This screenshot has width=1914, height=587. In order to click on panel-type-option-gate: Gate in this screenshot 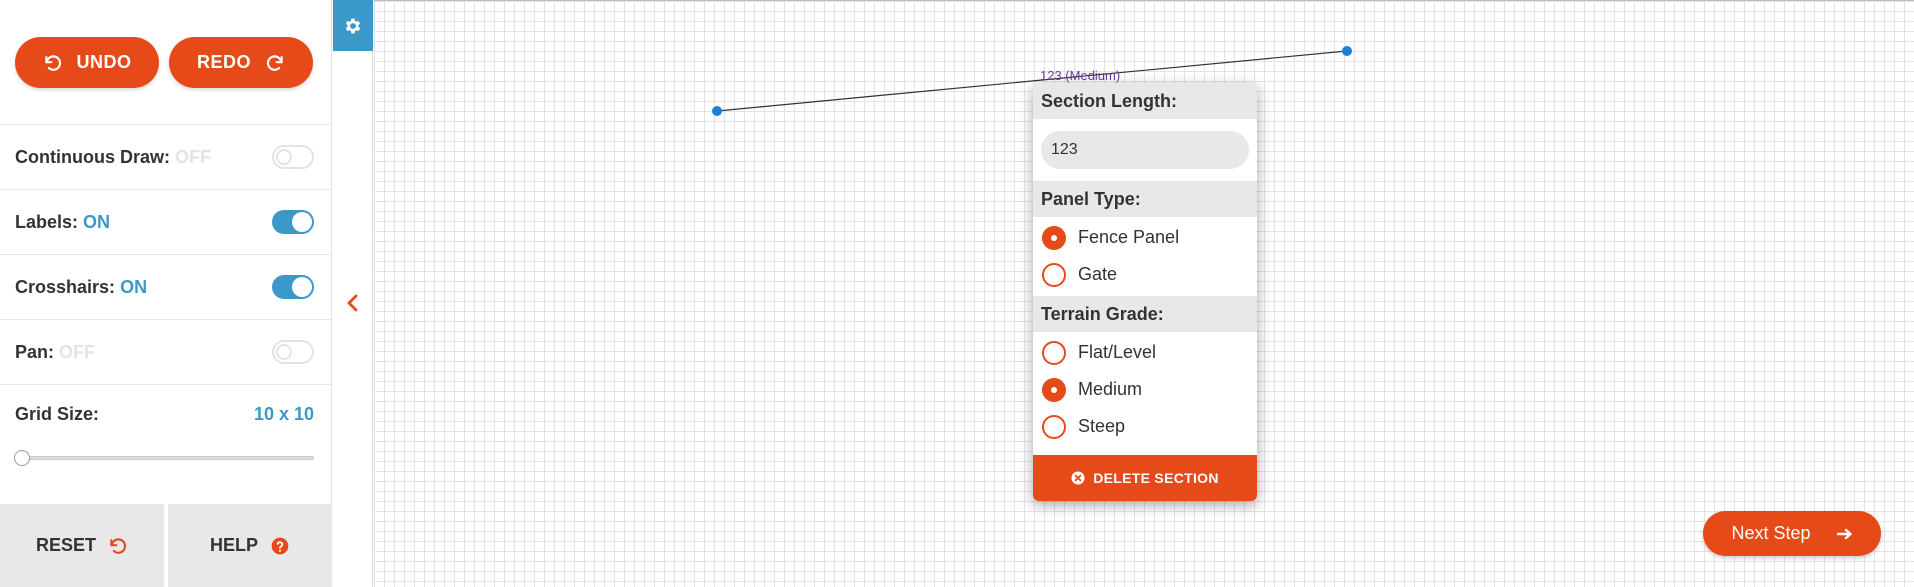, I will do `click(1145, 274)`.